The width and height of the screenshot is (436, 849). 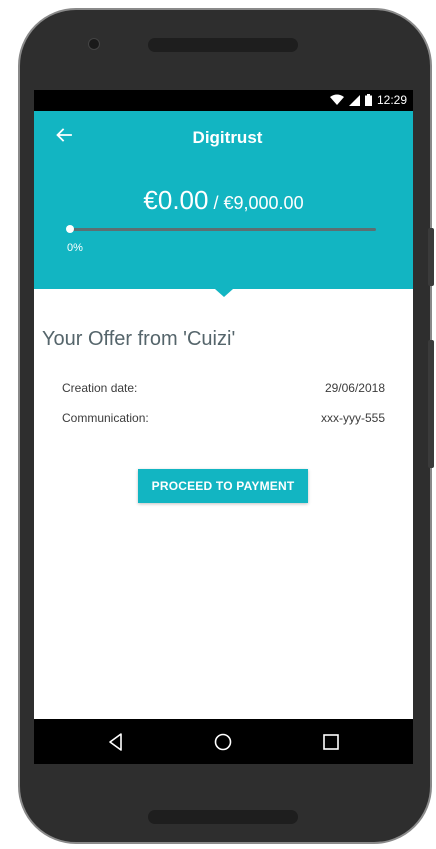 What do you see at coordinates (331, 742) in the screenshot?
I see `nav-recent-apps-icon` at bounding box center [331, 742].